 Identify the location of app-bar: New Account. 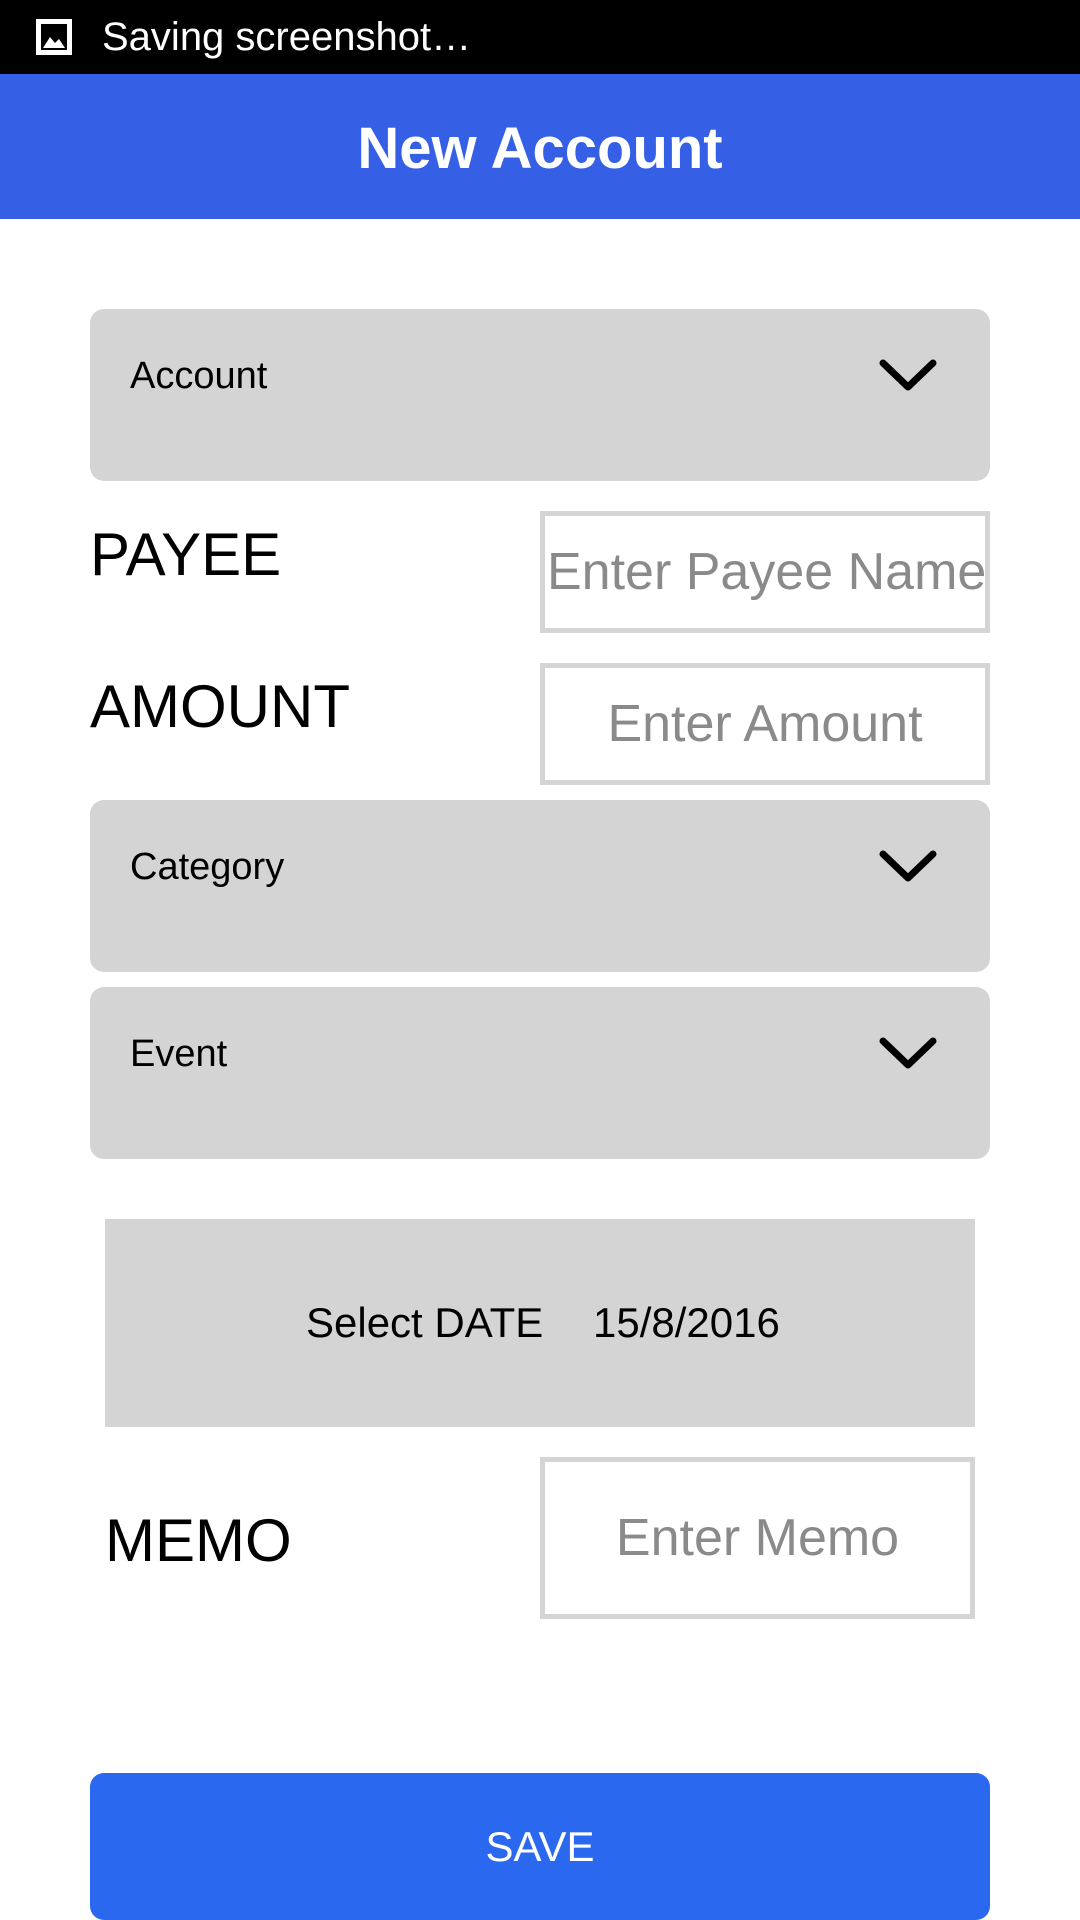
(540, 146).